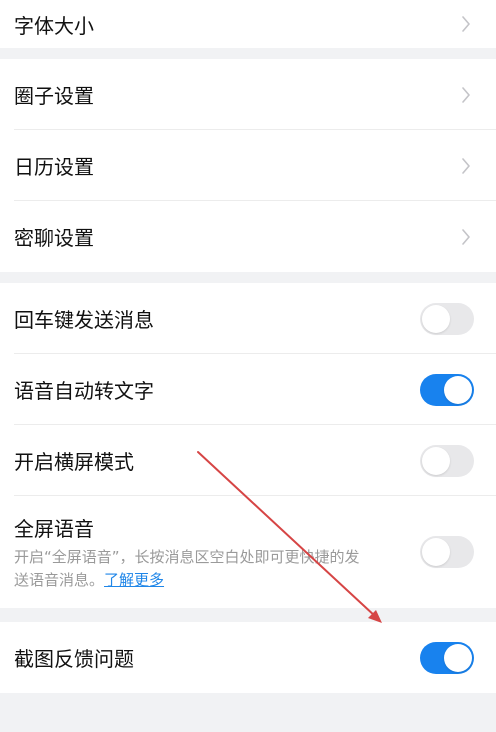  What do you see at coordinates (84, 320) in the screenshot?
I see `row-label-enter-send: 回车键发送消息` at bounding box center [84, 320].